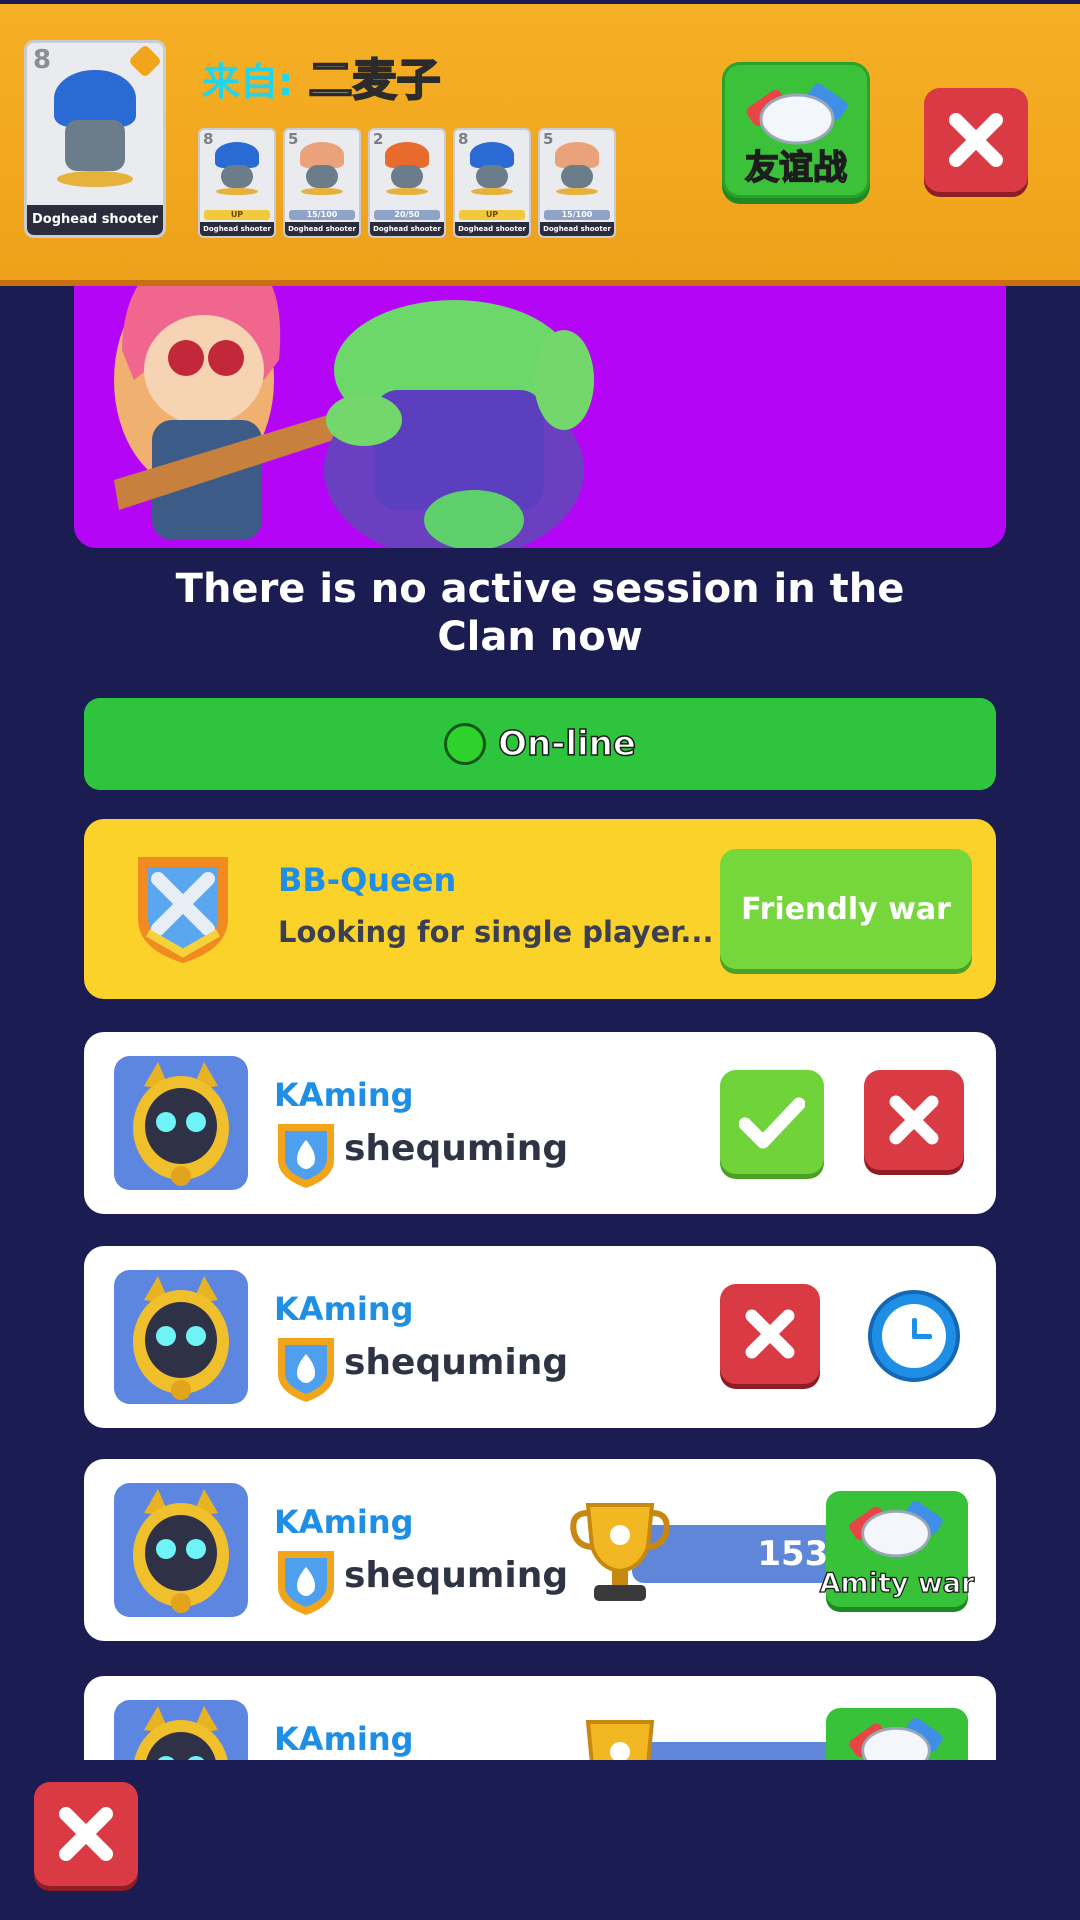  I want to click on close-panel-button, so click(86, 1834).